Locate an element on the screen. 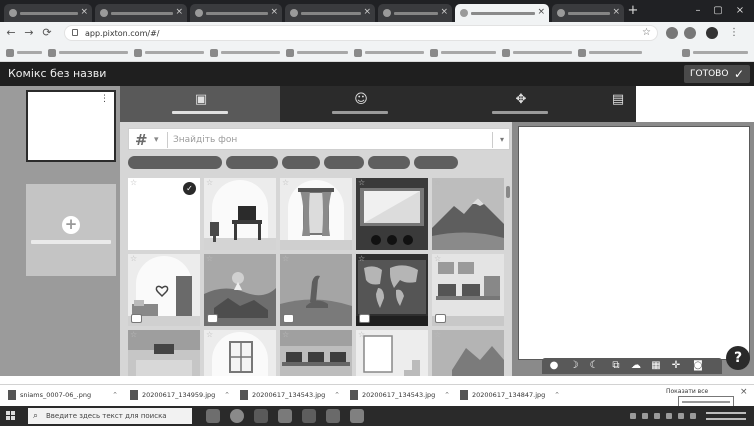  cloud-icon: ☁ is located at coordinates (636, 366).